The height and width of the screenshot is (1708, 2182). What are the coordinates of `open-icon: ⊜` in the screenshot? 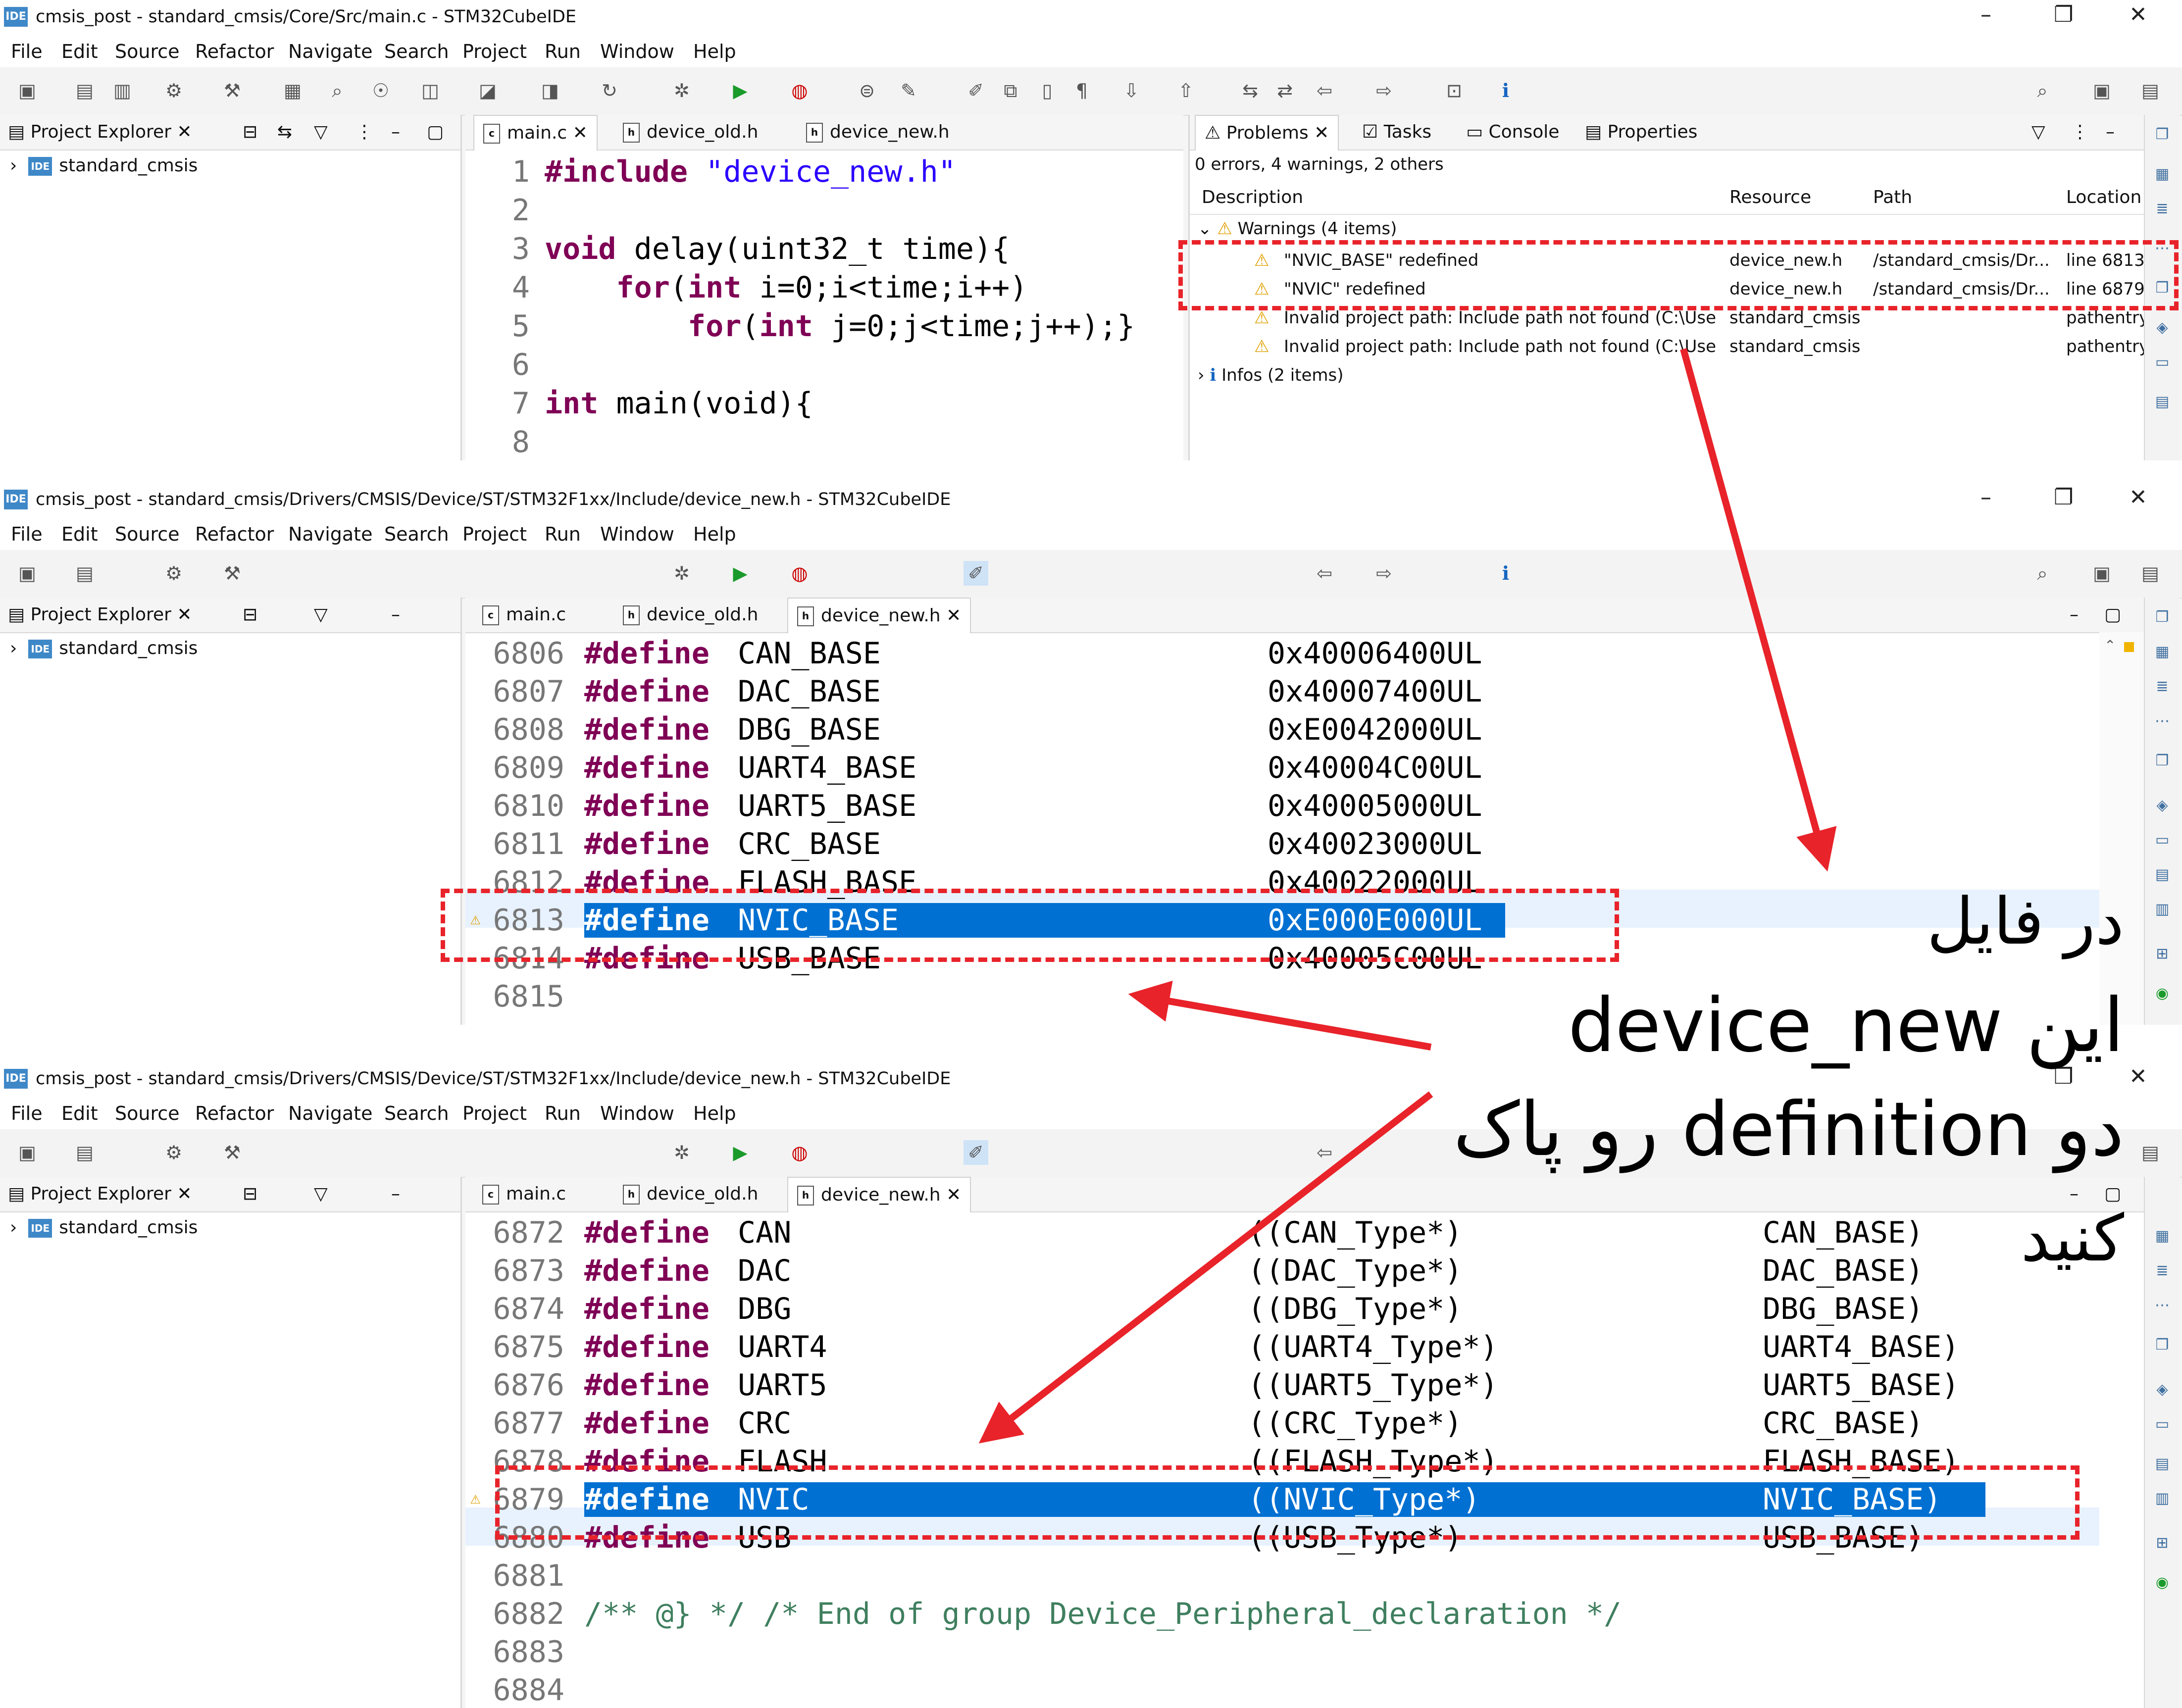 It's located at (867, 90).